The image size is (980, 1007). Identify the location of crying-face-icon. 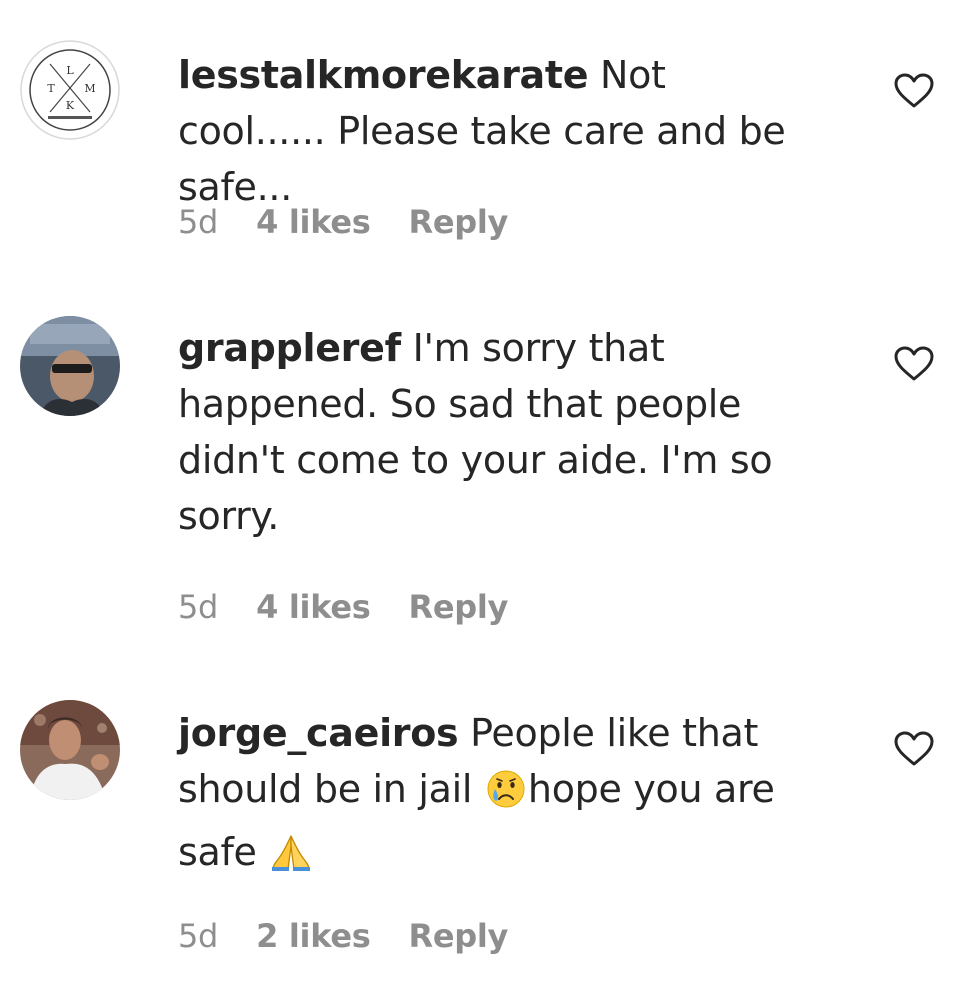
(506, 796).